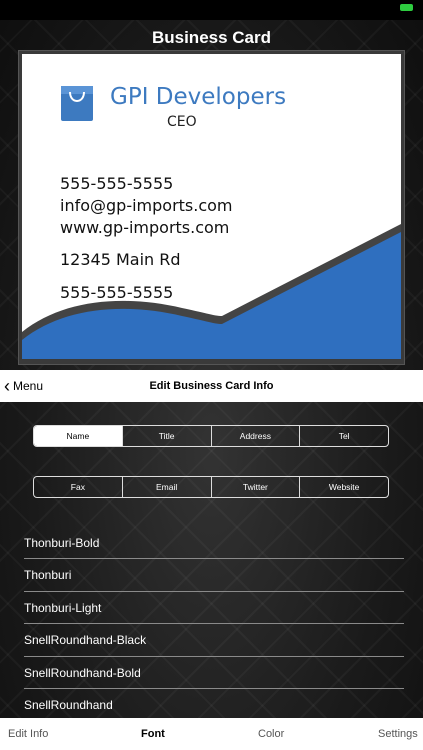 This screenshot has height=750, width=423. What do you see at coordinates (271, 734) in the screenshot?
I see `tab-color: Color` at bounding box center [271, 734].